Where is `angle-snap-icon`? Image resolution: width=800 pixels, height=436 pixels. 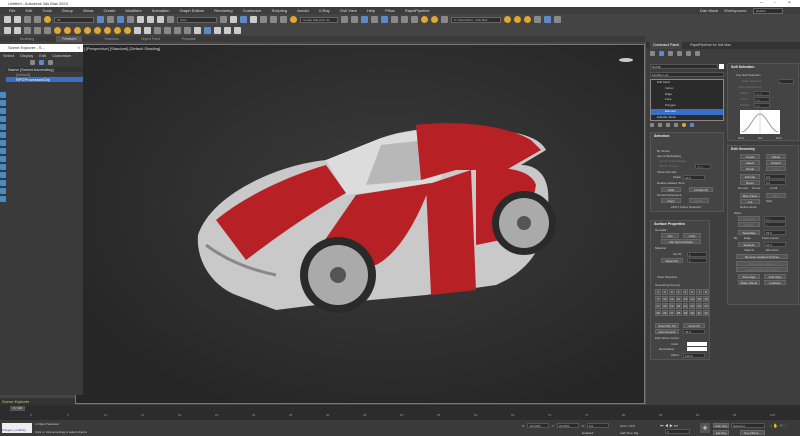
angle-snap-icon is located at coordinates (263, 19).